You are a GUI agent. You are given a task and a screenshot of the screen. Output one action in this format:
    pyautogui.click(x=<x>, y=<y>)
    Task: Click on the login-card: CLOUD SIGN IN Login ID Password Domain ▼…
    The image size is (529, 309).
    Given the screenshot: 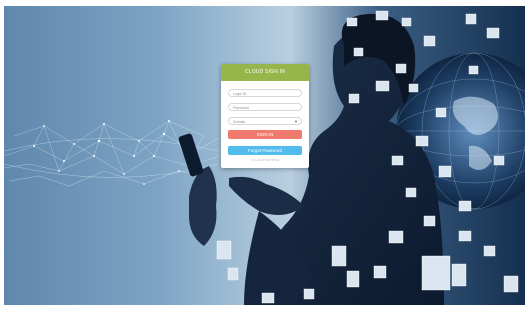 What is the action you would take?
    pyautogui.click(x=265, y=116)
    